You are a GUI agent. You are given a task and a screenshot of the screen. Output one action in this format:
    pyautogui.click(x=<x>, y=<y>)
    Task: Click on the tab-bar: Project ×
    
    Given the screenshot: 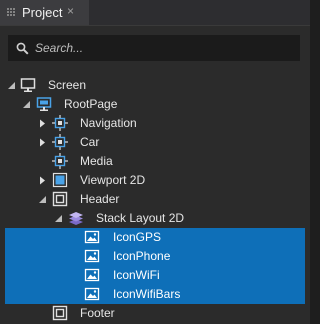 What is the action you would take?
    pyautogui.click(x=155, y=13)
    